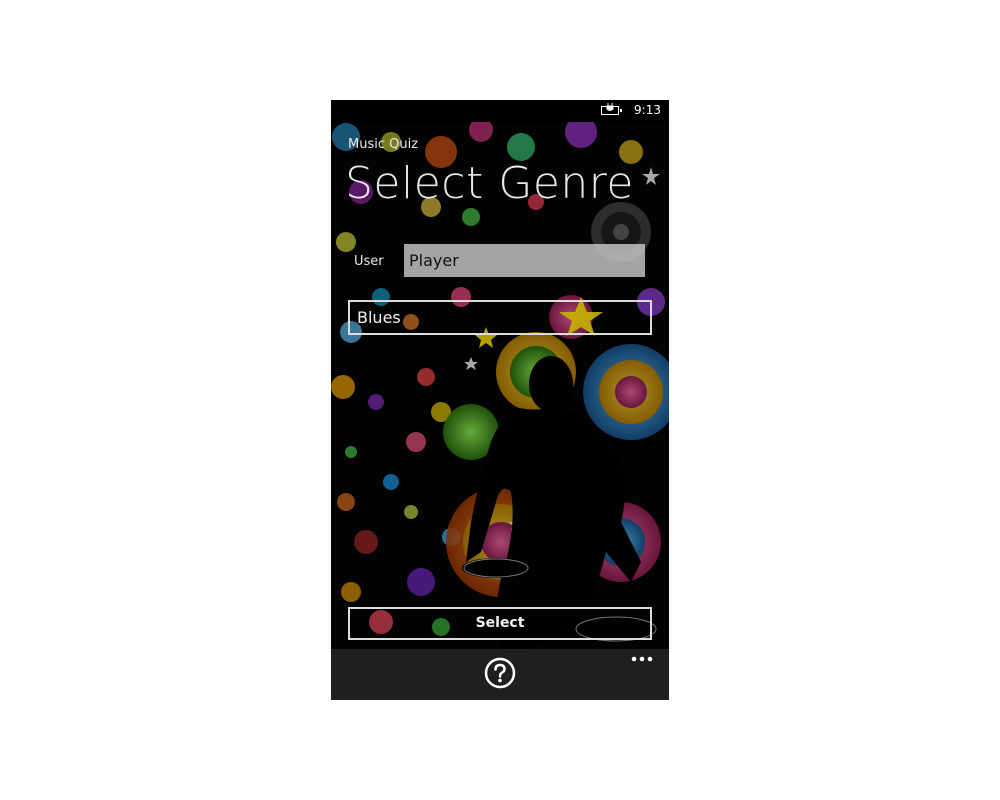 Image resolution: width=1000 pixels, height=800 pixels. What do you see at coordinates (500, 317) in the screenshot?
I see `genre-picker: Blues` at bounding box center [500, 317].